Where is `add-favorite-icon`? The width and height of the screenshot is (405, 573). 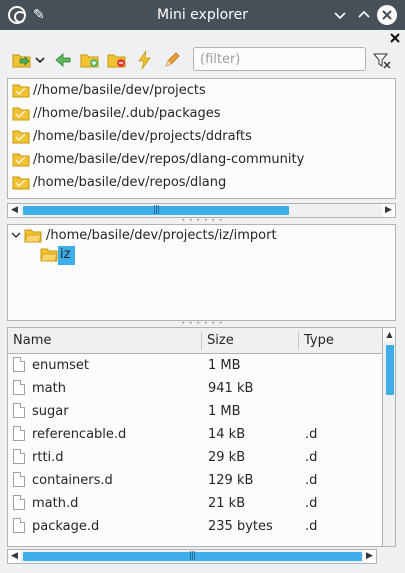
add-favorite-icon is located at coordinates (21, 61).